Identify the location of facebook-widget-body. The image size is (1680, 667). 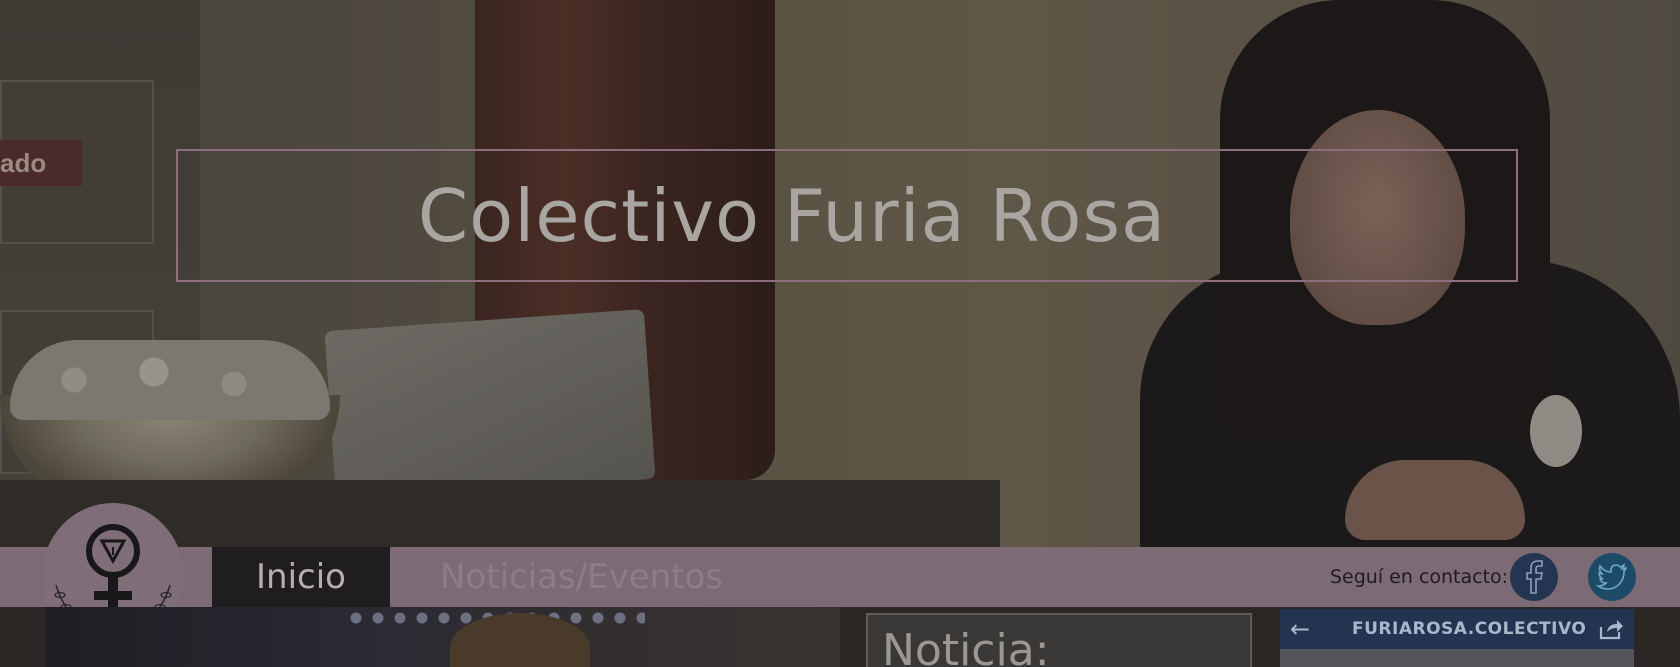
(1457, 658).